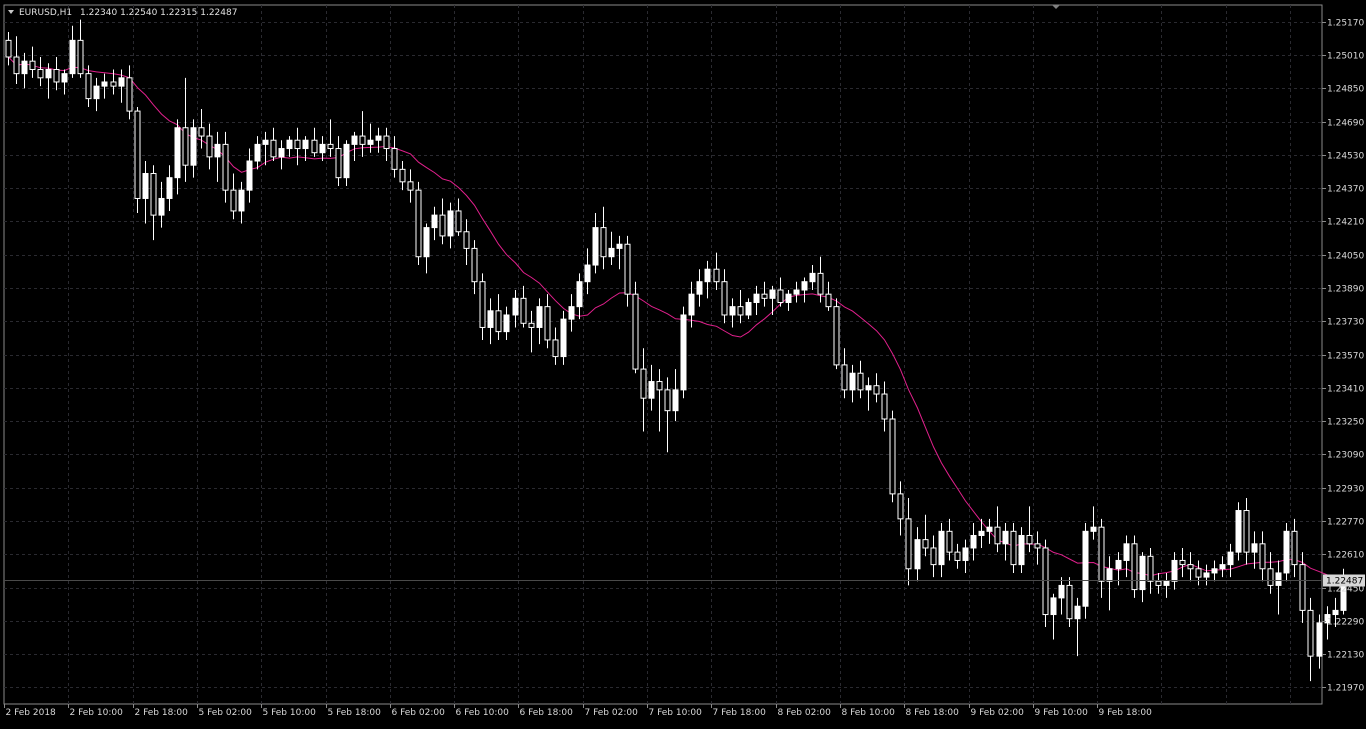 The height and width of the screenshot is (729, 1366). What do you see at coordinates (740, 713) in the screenshot?
I see `time-tick-label: 7 Feb 18:00` at bounding box center [740, 713].